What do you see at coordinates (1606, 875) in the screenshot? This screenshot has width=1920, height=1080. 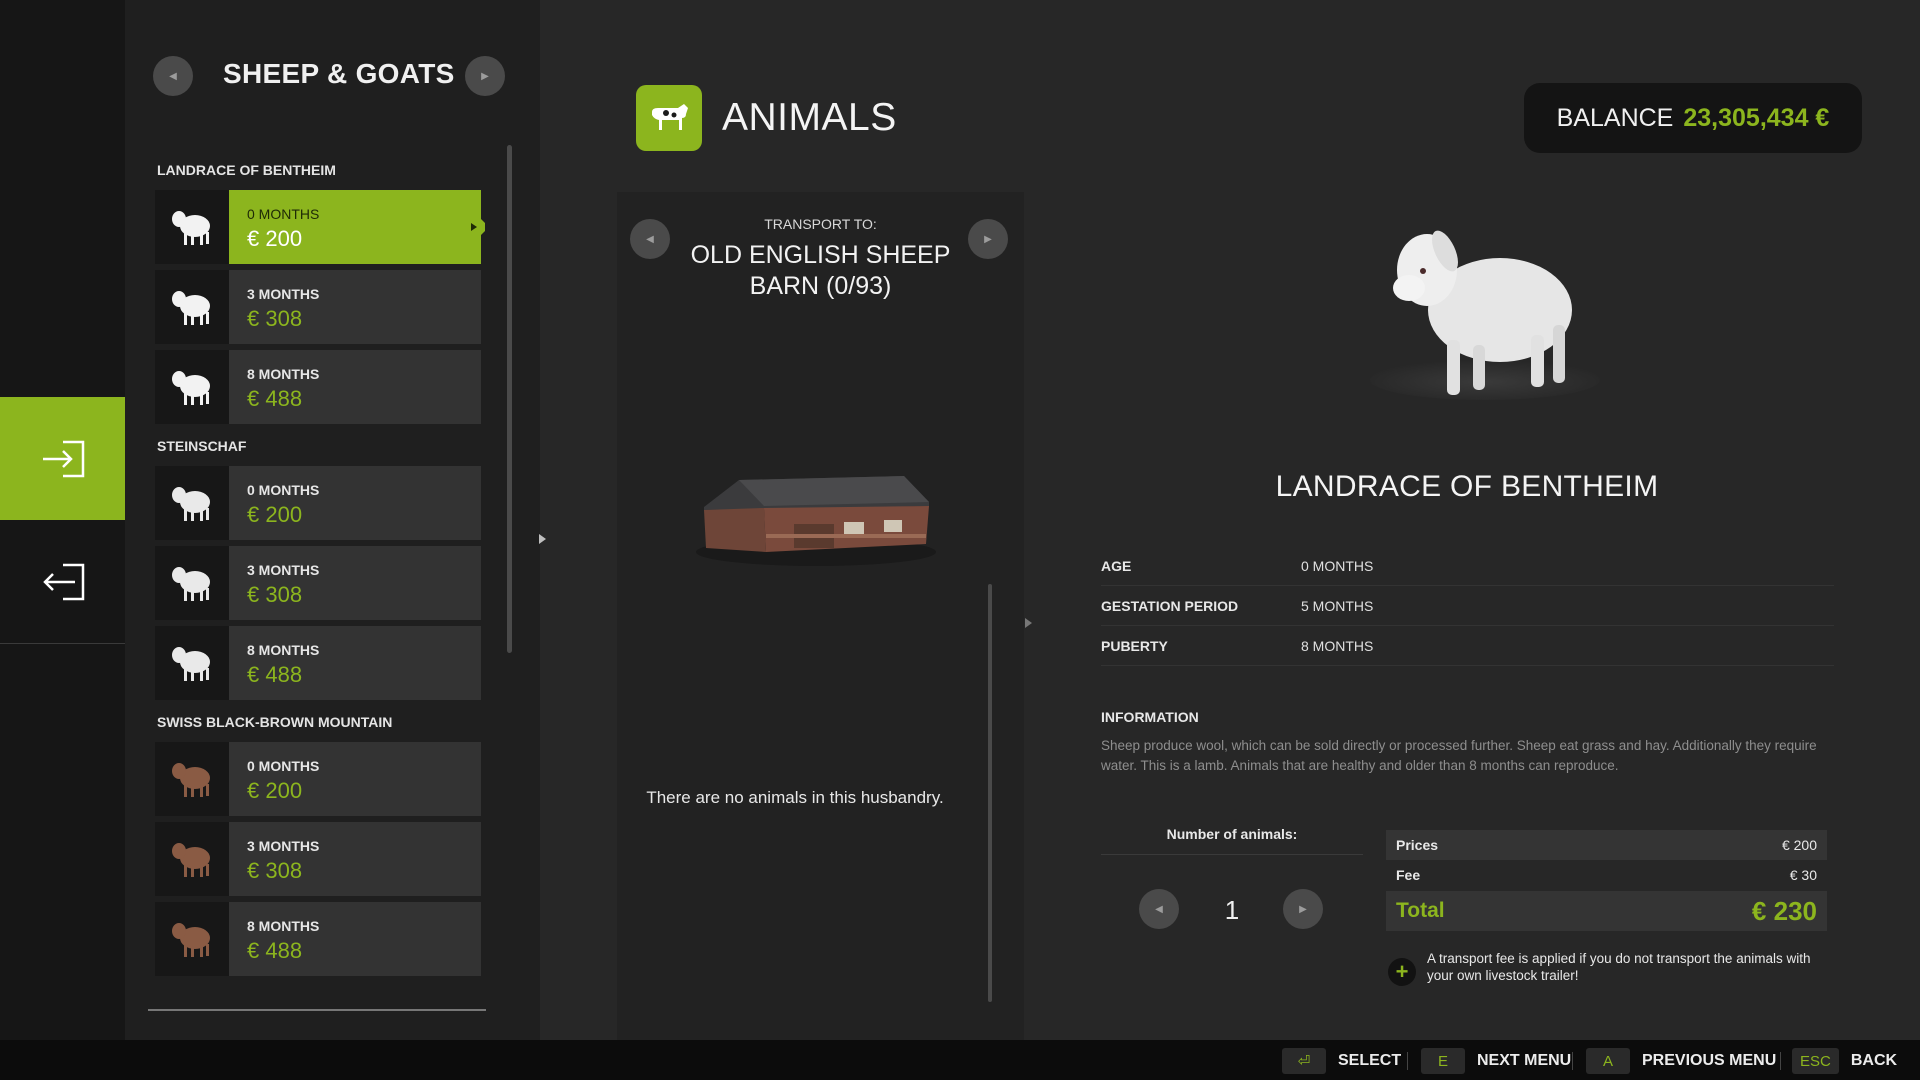 I see `fee-row: Fee € 30` at bounding box center [1606, 875].